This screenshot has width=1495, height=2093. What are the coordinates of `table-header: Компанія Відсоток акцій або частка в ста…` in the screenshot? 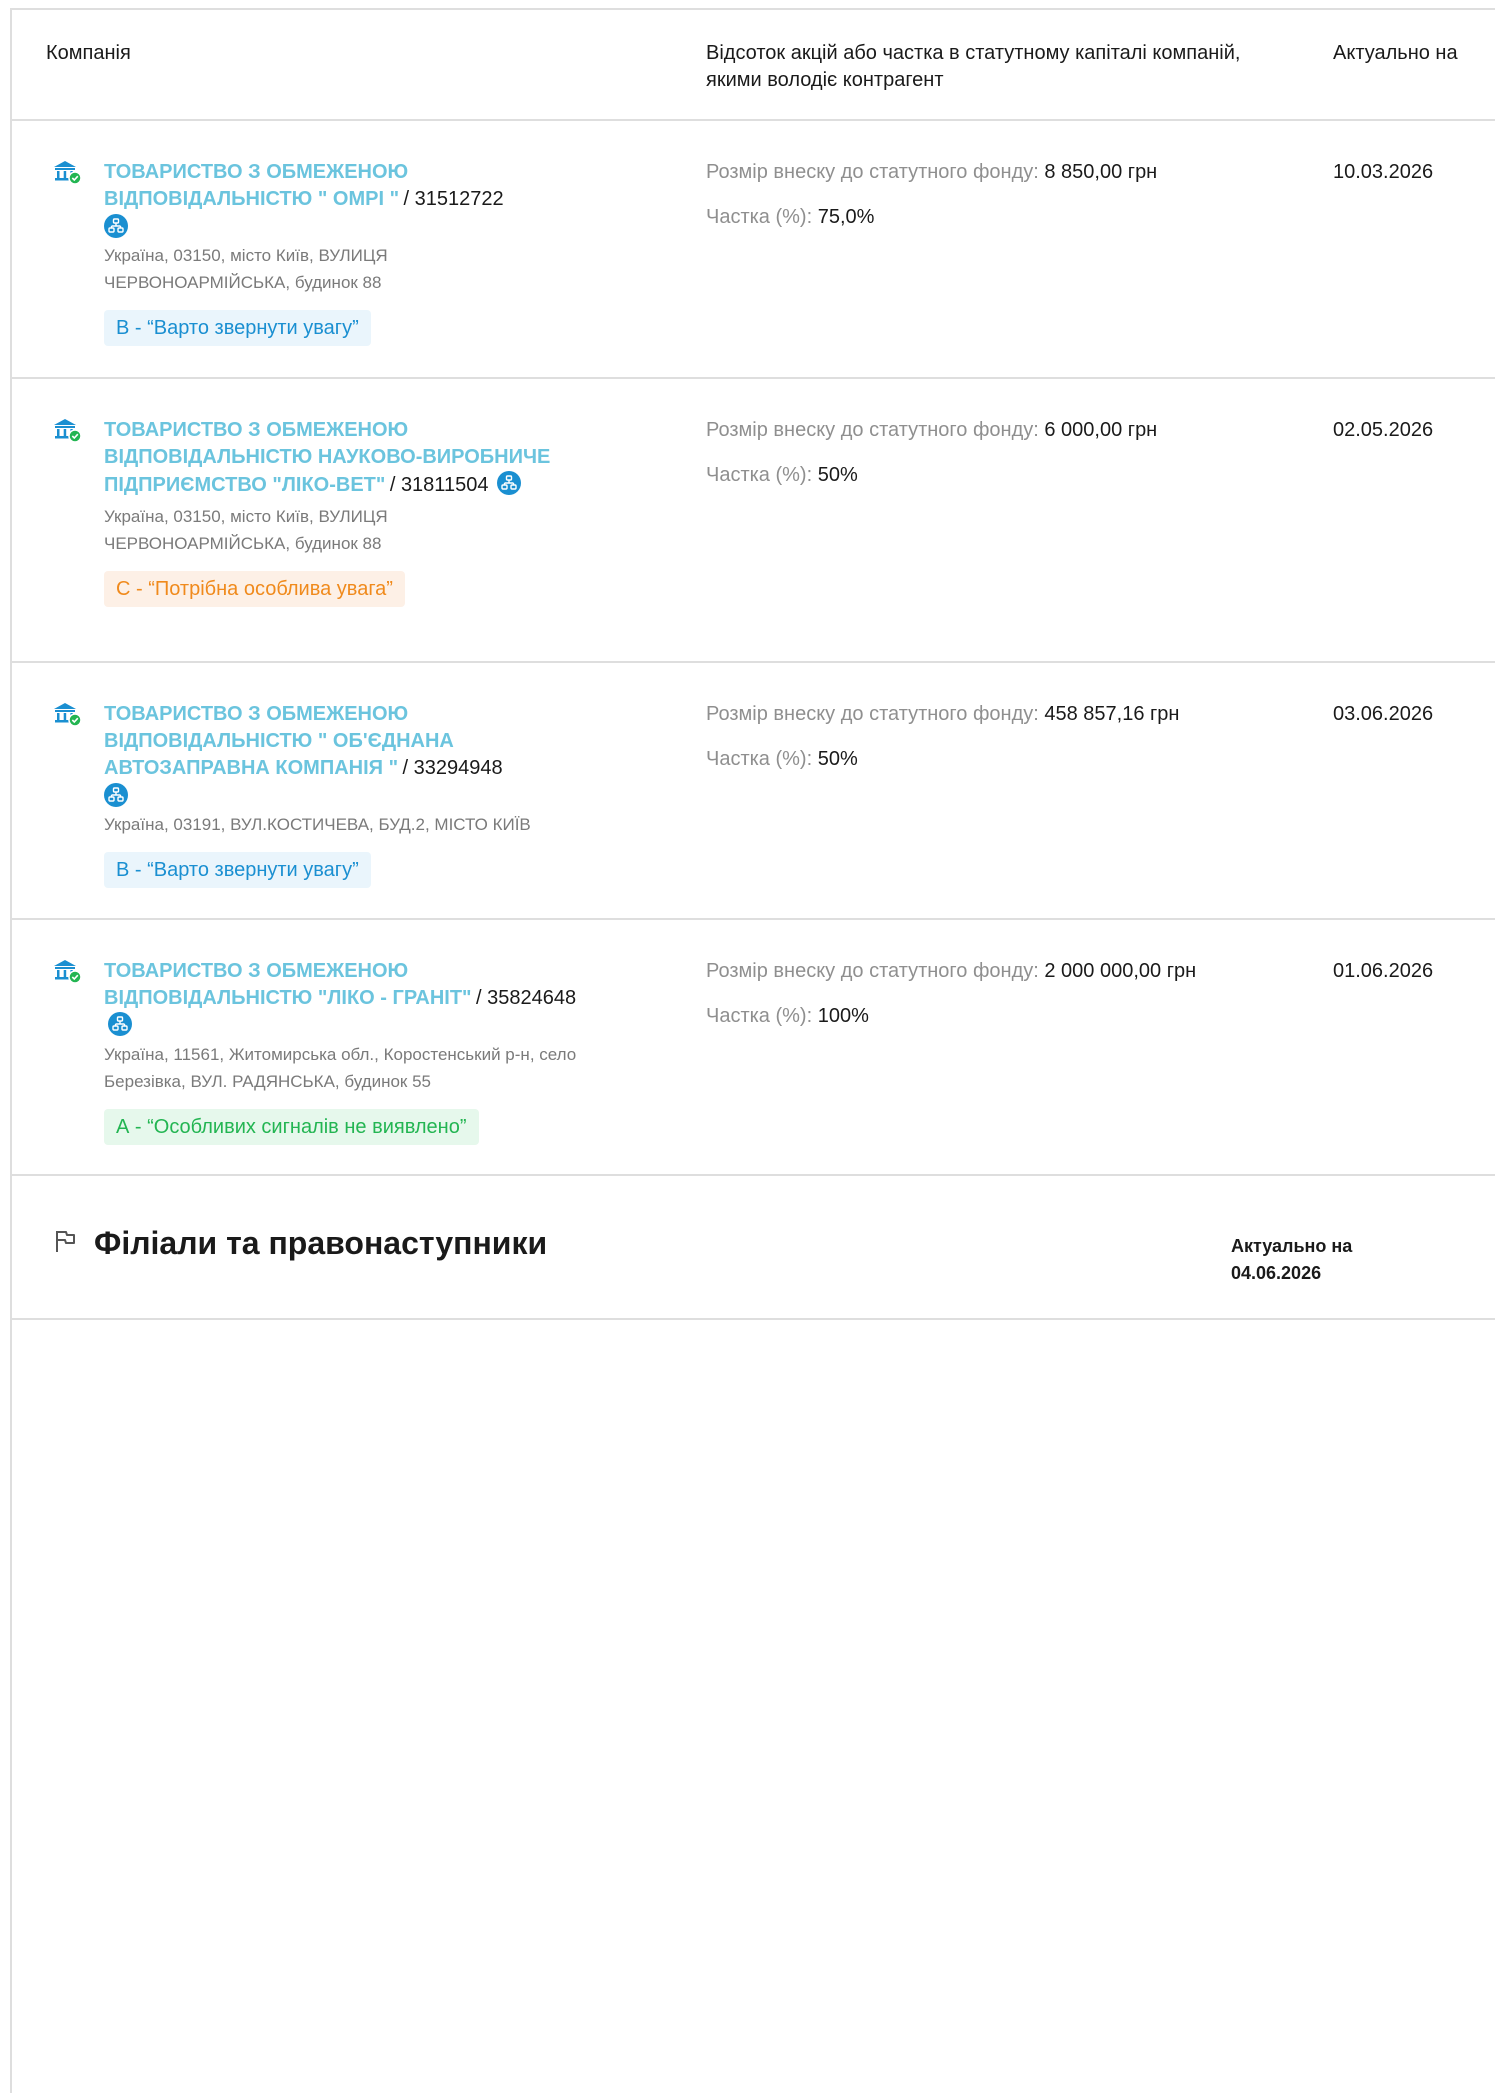 It's located at (753, 65).